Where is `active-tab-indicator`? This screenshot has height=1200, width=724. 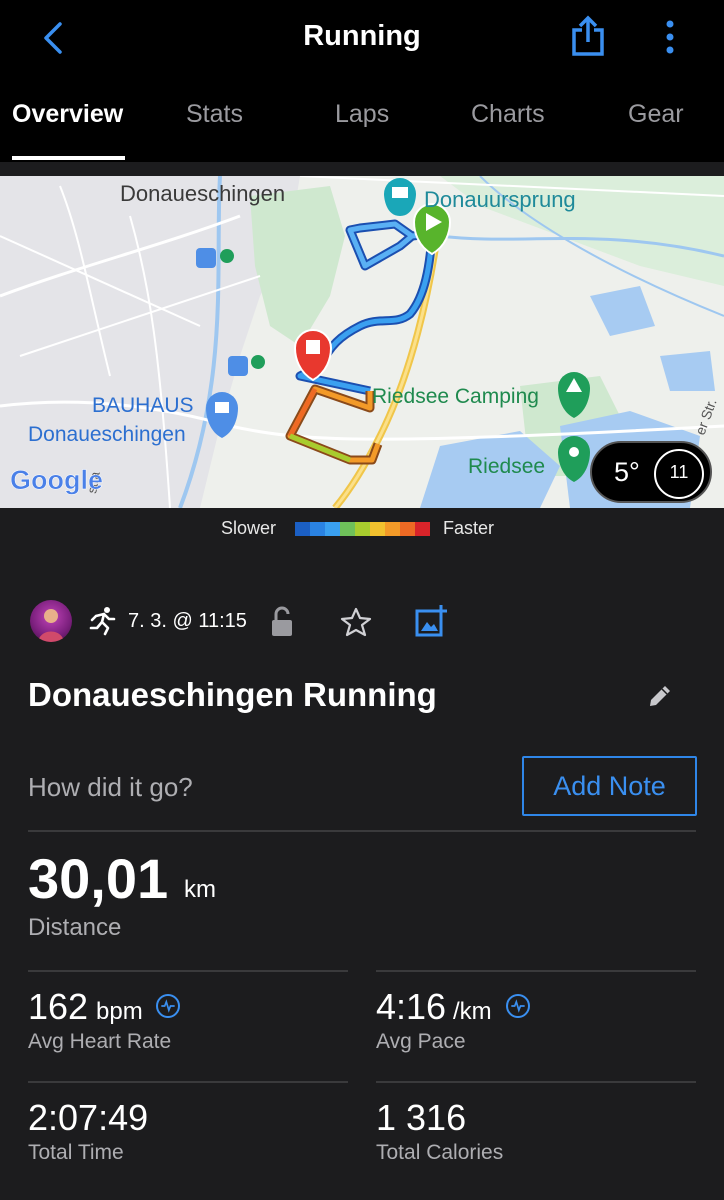
active-tab-indicator is located at coordinates (68, 158).